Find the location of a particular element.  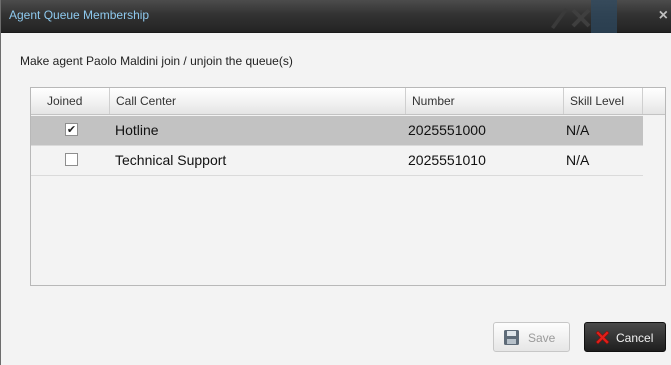

red-x-icon is located at coordinates (602, 337).